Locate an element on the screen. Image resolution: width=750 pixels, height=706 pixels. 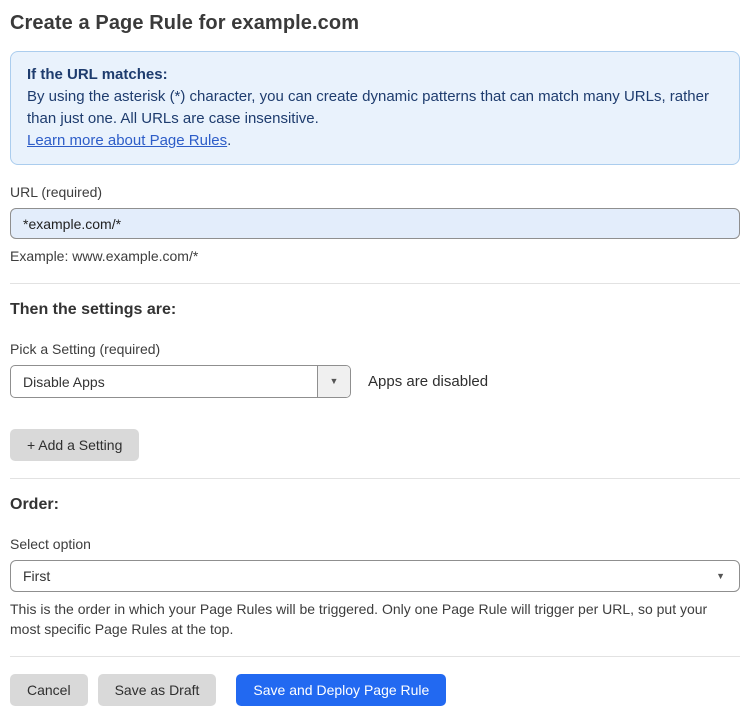
order-select: First ▼ is located at coordinates (375, 576).